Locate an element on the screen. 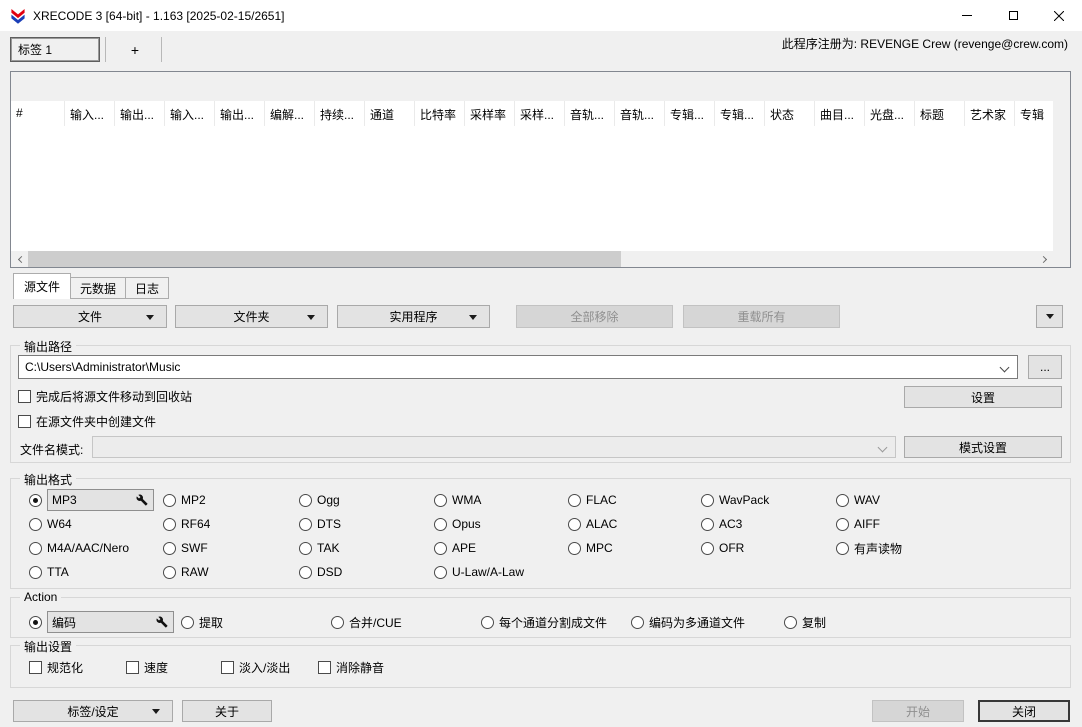 This screenshot has width=1082, height=727. column-header: # is located at coordinates (38, 113).